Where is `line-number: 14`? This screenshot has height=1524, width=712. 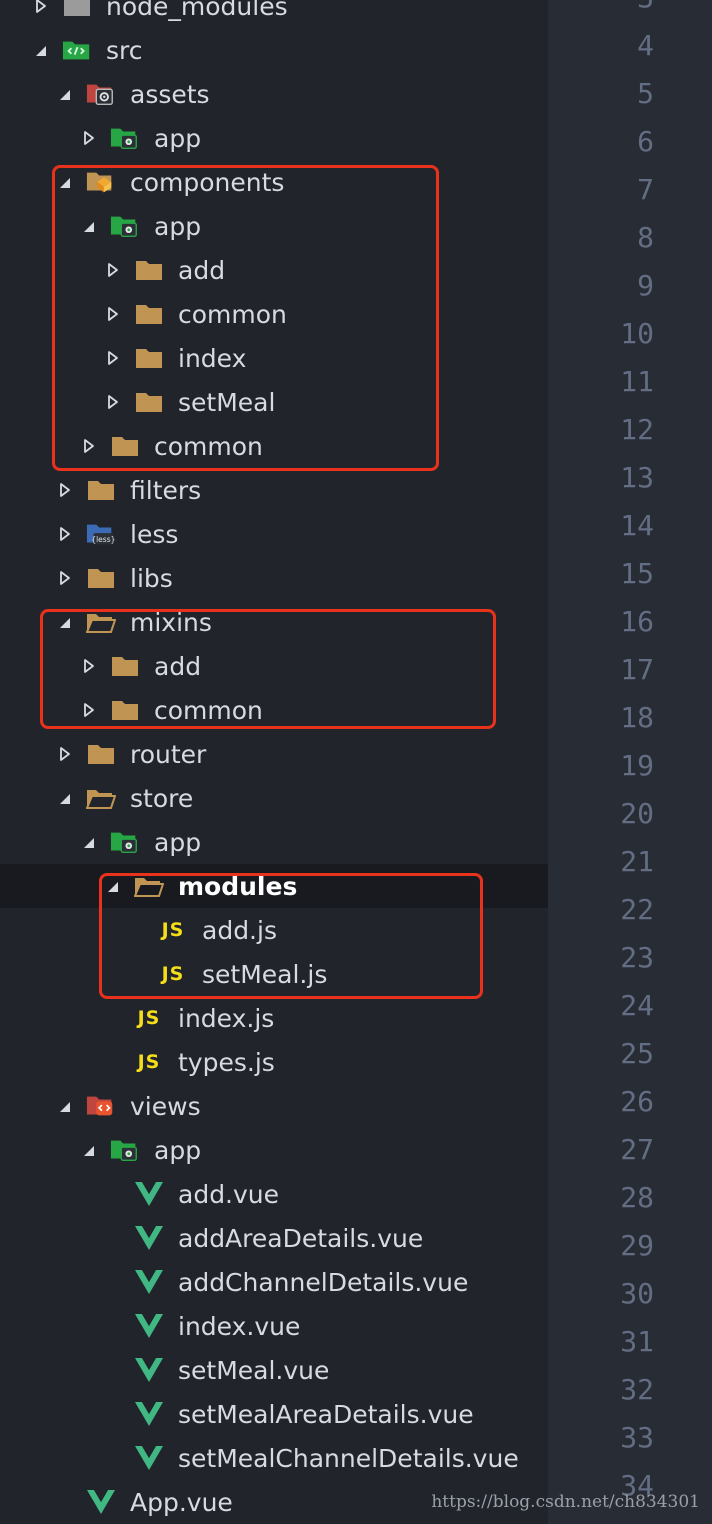
line-number: 14 is located at coordinates (637, 525).